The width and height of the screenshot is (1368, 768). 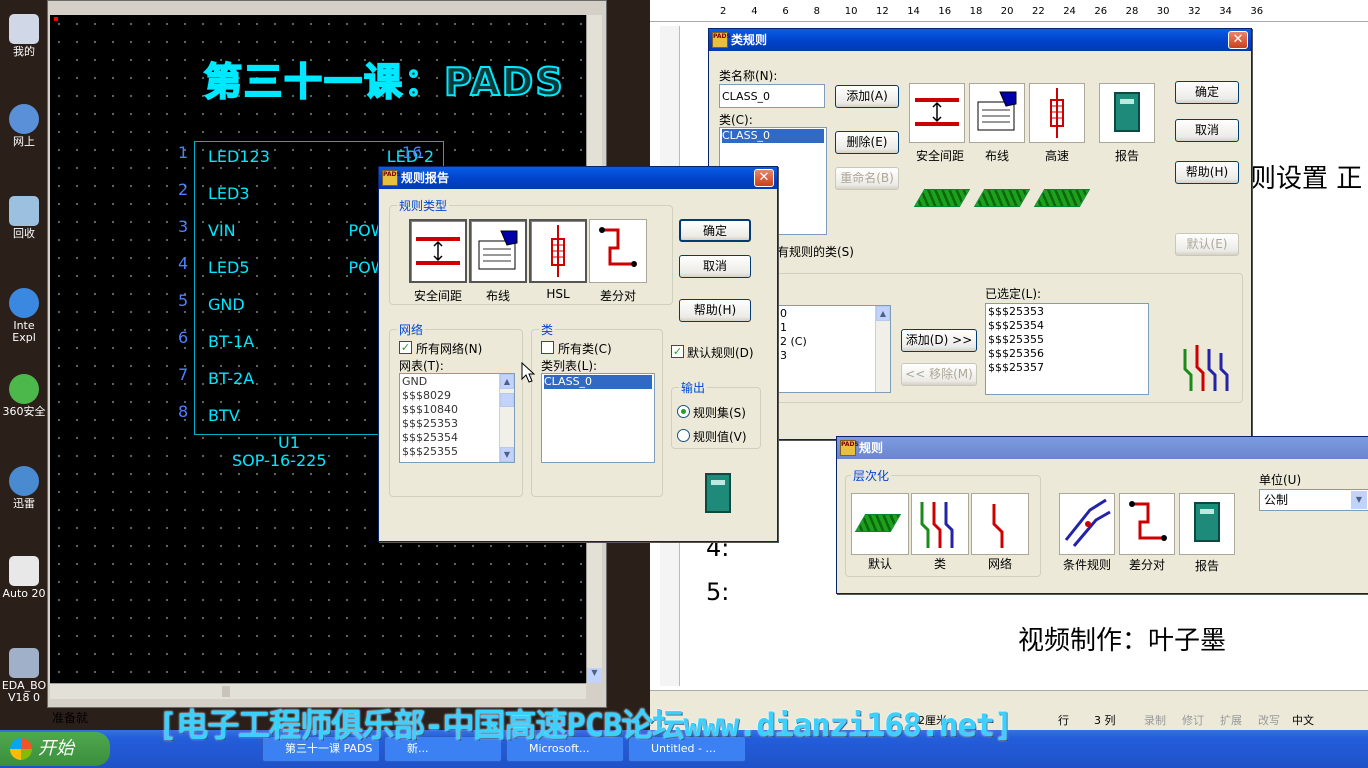 What do you see at coordinates (318, 691) in the screenshot?
I see `pcb-horizontal-scrollbar` at bounding box center [318, 691].